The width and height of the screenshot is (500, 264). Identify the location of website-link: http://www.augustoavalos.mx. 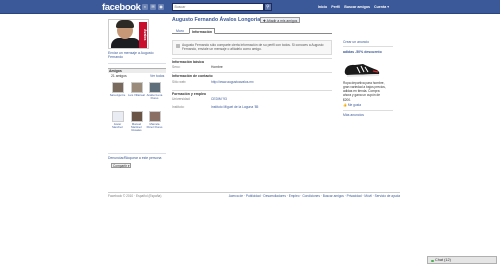
(232, 82).